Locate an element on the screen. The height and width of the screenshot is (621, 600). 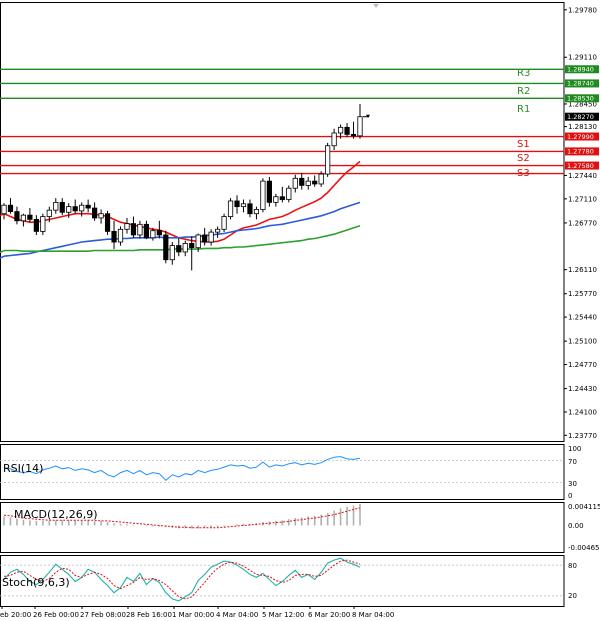
time-tick-label: eb 20:00 is located at coordinates (15, 615).